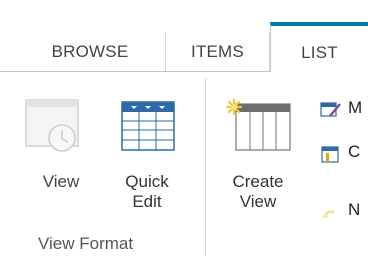 This screenshot has height=269, width=368. What do you see at coordinates (344, 154) in the screenshot?
I see `current-view-button: C` at bounding box center [344, 154].